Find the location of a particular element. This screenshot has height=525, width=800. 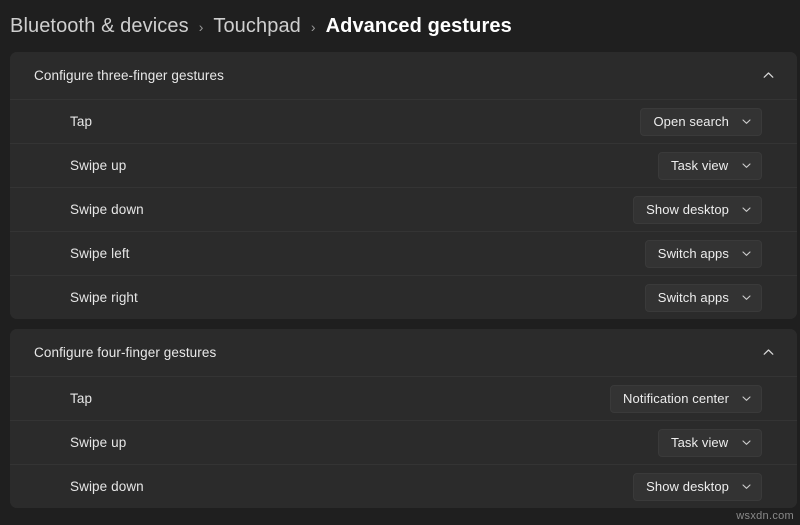

page-title: Advanced gestures is located at coordinates (418, 25).